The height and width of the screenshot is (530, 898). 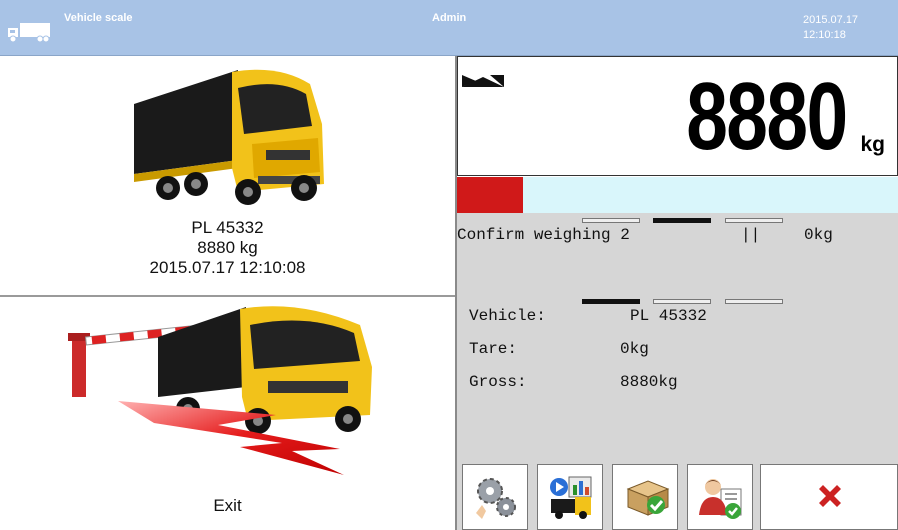 What do you see at coordinates (830, 28) in the screenshot?
I see `date-time: 2015.07.17 12:10:18` at bounding box center [830, 28].